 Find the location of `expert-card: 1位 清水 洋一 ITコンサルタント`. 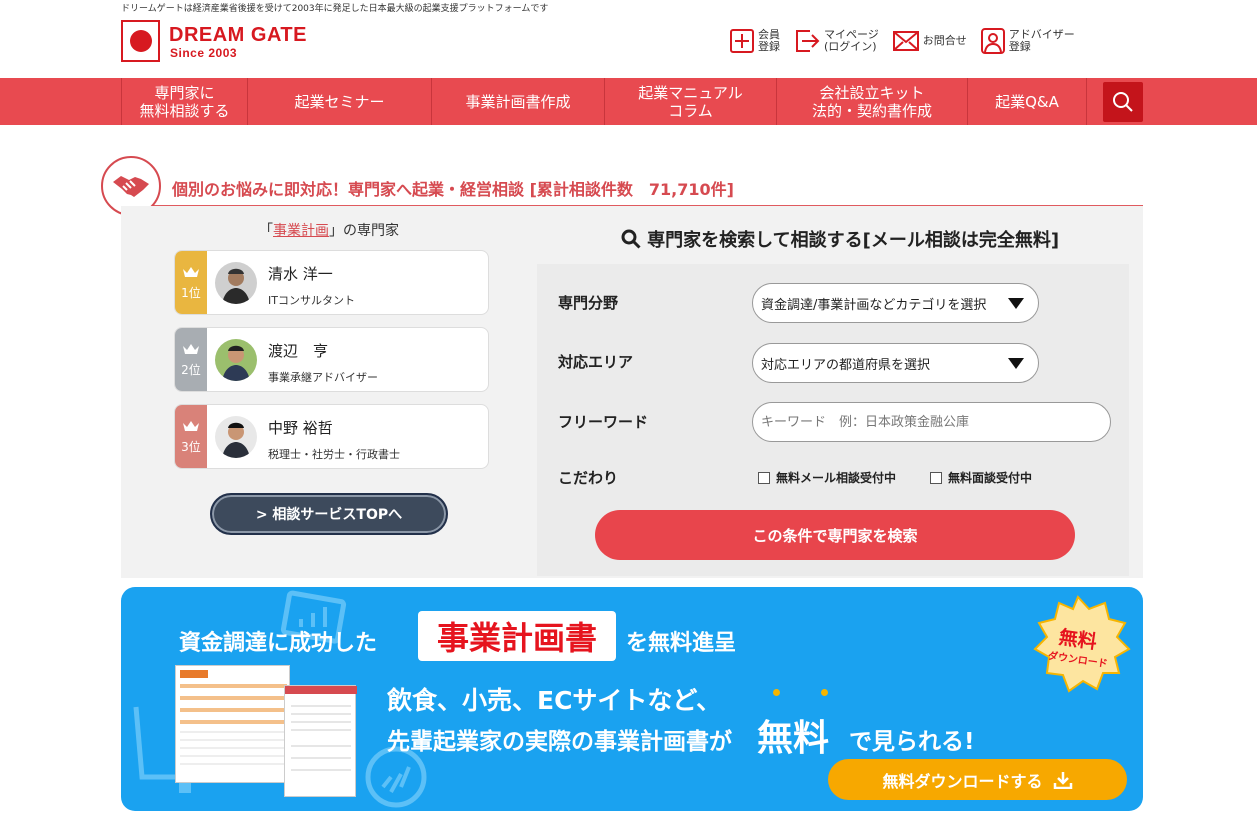

expert-card: 1位 清水 洋一 ITコンサルタント is located at coordinates (331, 282).